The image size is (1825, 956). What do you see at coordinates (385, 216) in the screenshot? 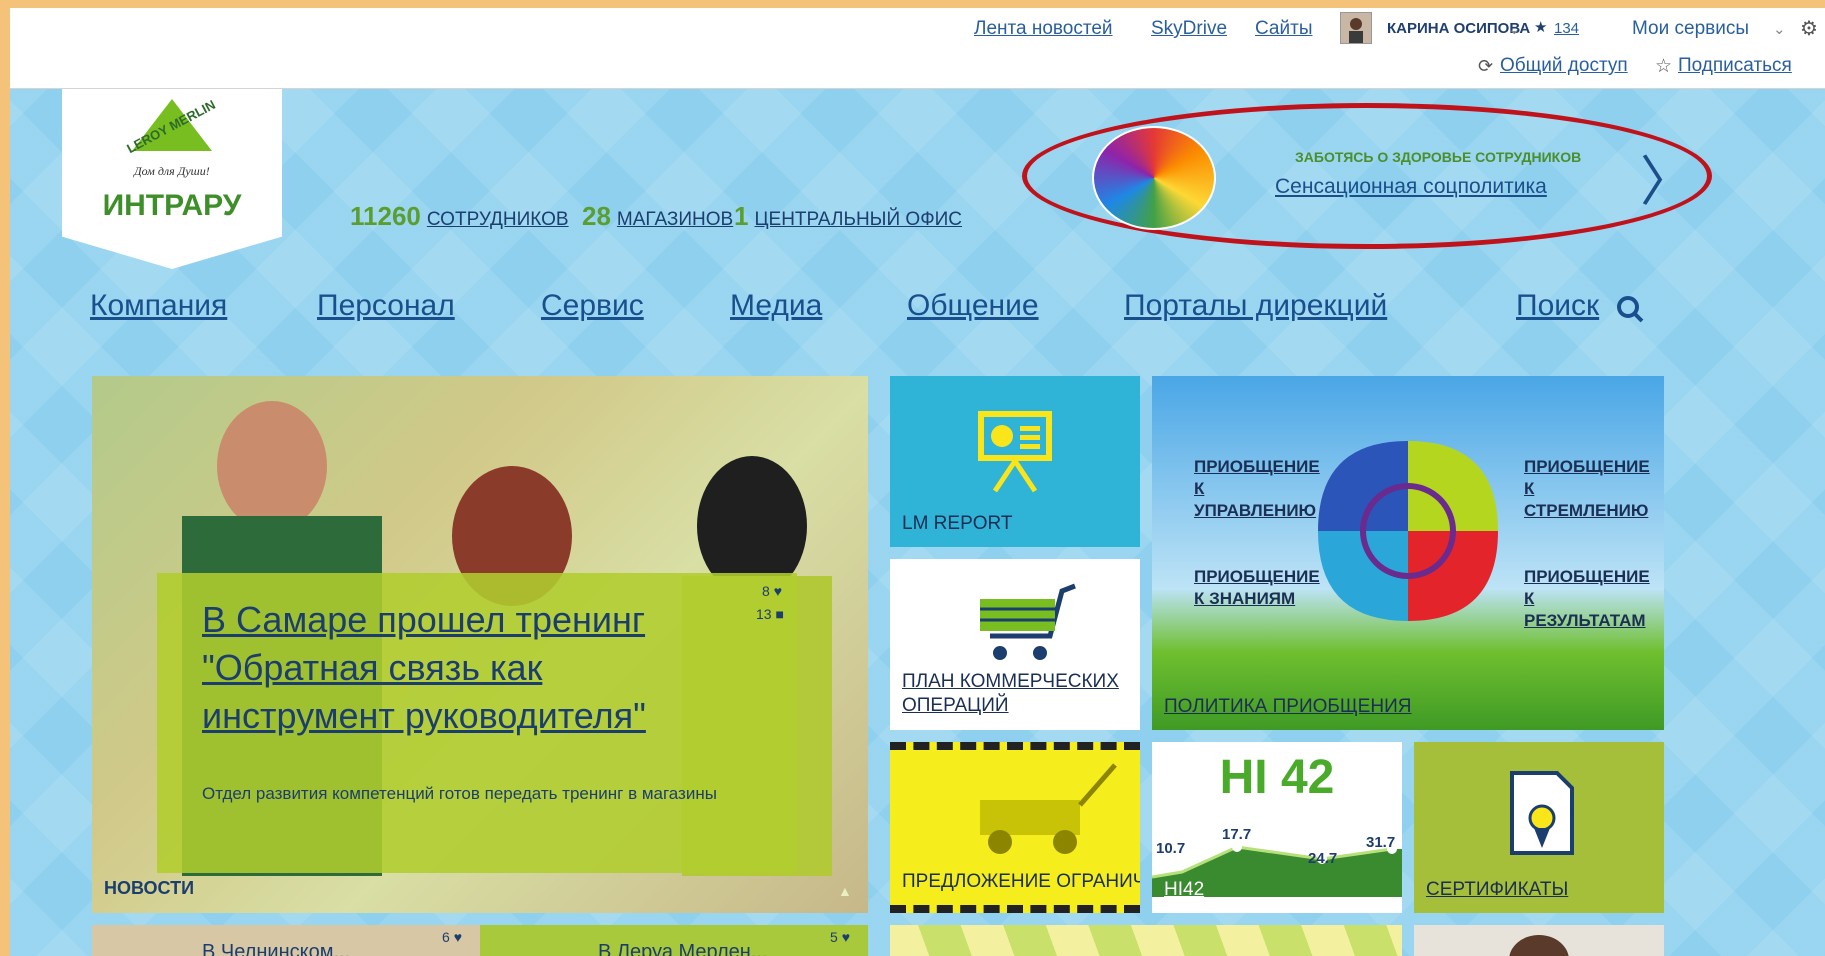
I see `stat-employees-num: 11260` at bounding box center [385, 216].